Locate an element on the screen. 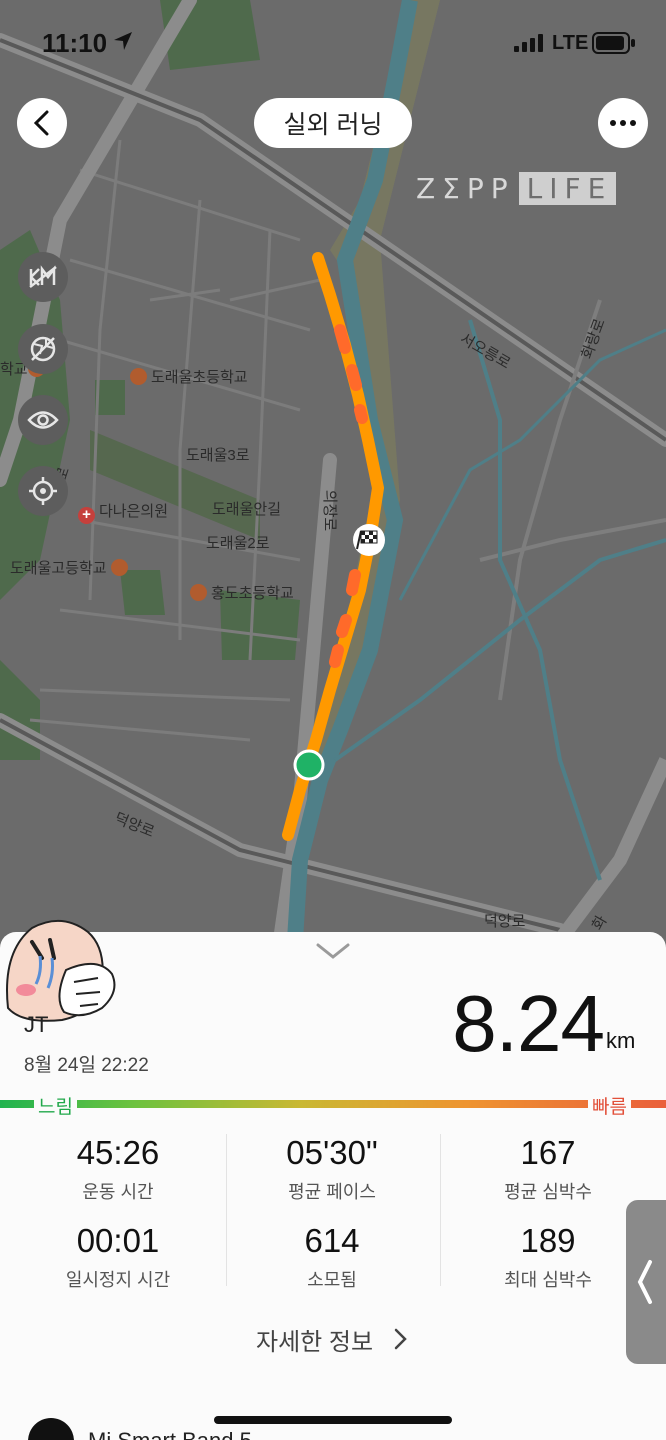 Image resolution: width=666 pixels, height=1440 pixels. brand-right: LIFE is located at coordinates (567, 188).